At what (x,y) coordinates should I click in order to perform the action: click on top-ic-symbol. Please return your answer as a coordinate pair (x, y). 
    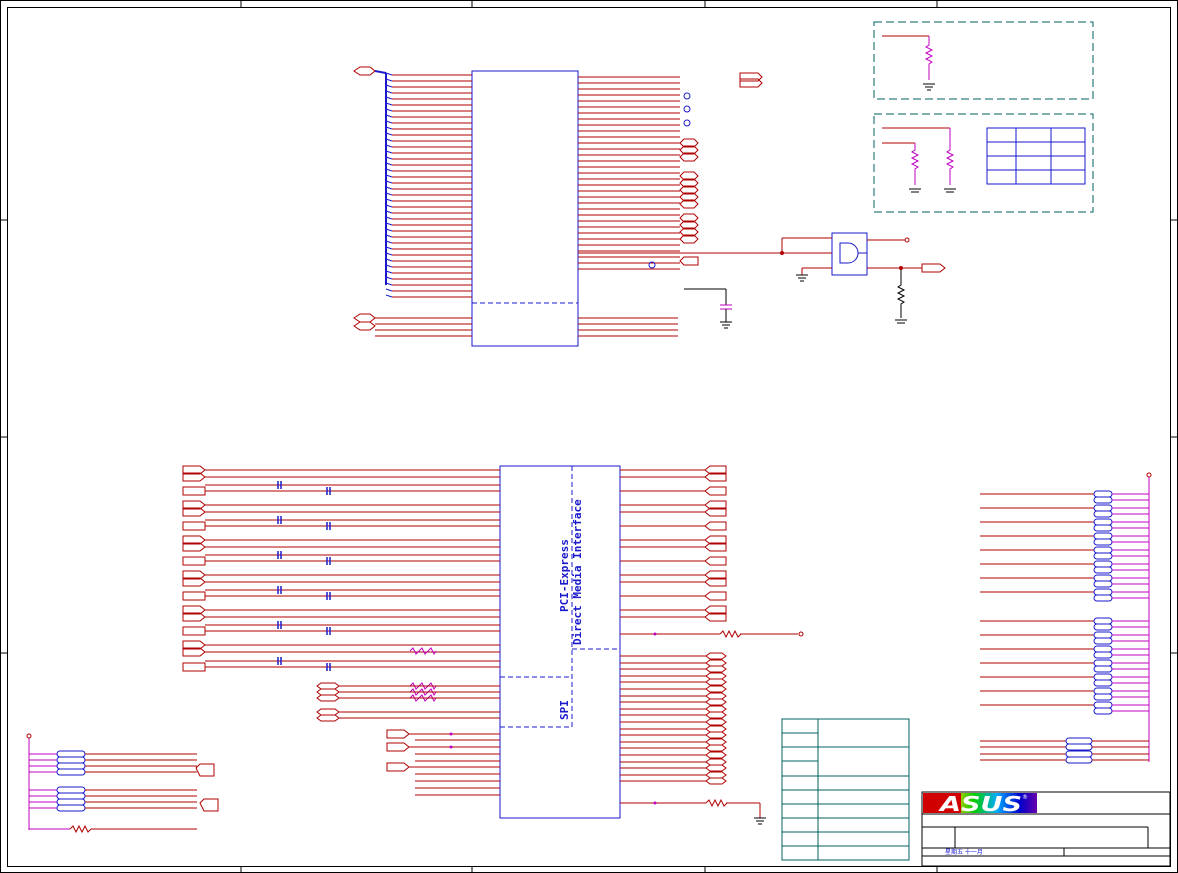
    Looking at the image, I should click on (525, 208).